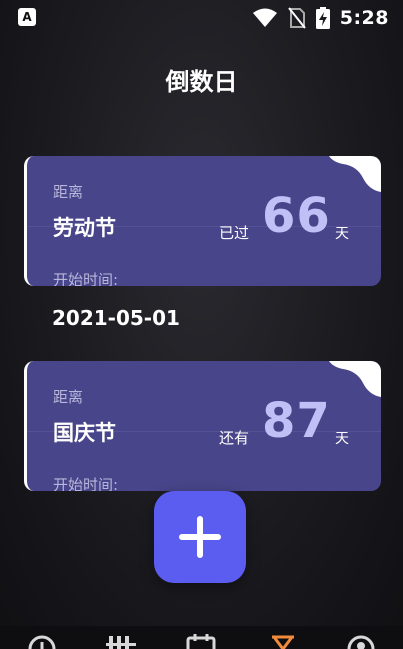 The height and width of the screenshot is (649, 403). What do you see at coordinates (84, 228) in the screenshot?
I see `card-event-name: 劳动节` at bounding box center [84, 228].